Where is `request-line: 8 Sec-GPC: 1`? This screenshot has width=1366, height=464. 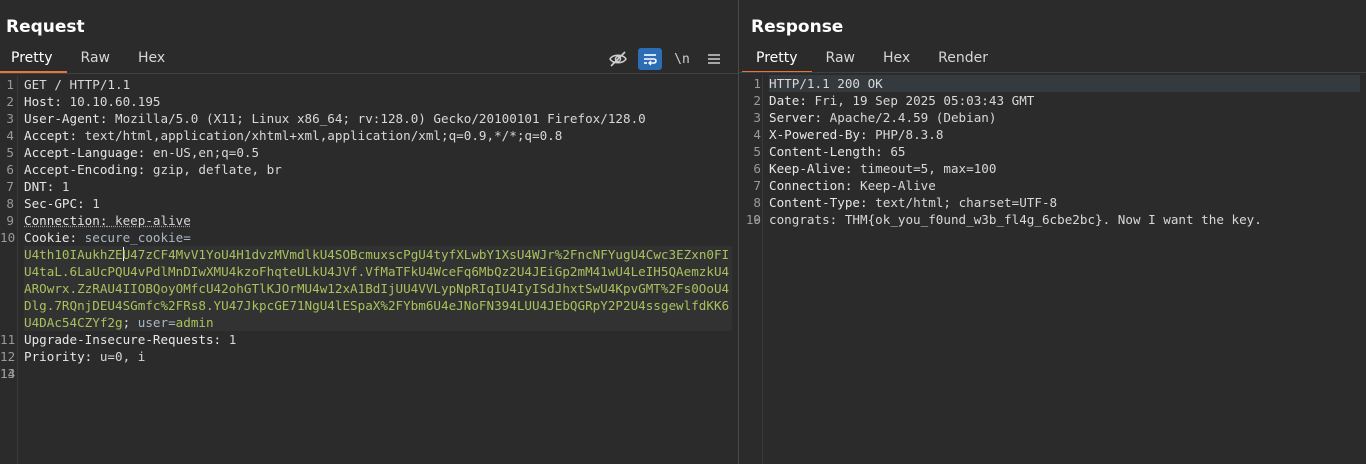
request-line: 8 Sec-GPC: 1 is located at coordinates (53, 203).